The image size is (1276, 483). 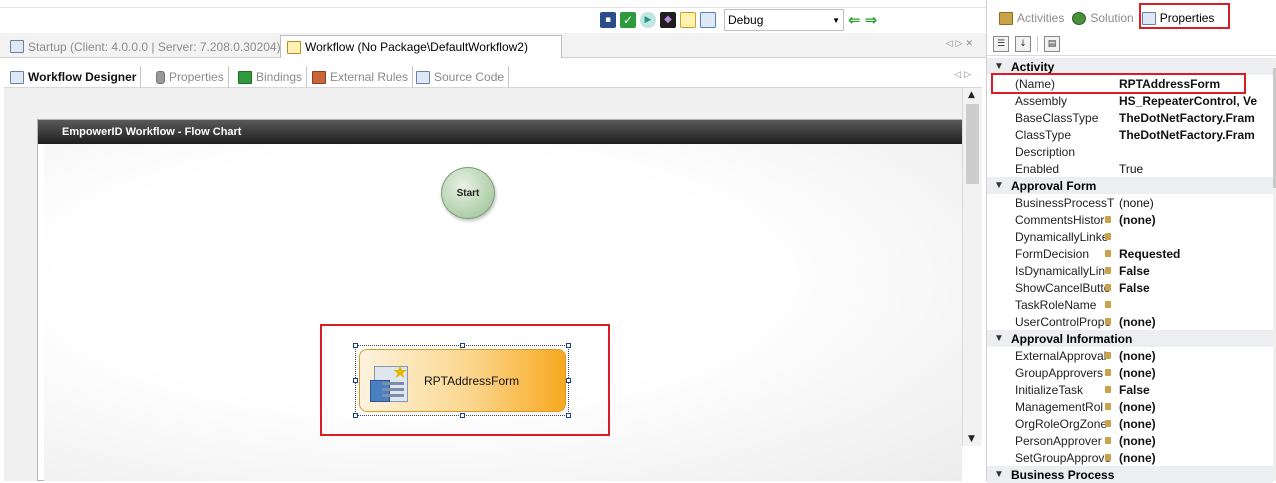 What do you see at coordinates (608, 20) in the screenshot?
I see `save-icon: ▪` at bounding box center [608, 20].